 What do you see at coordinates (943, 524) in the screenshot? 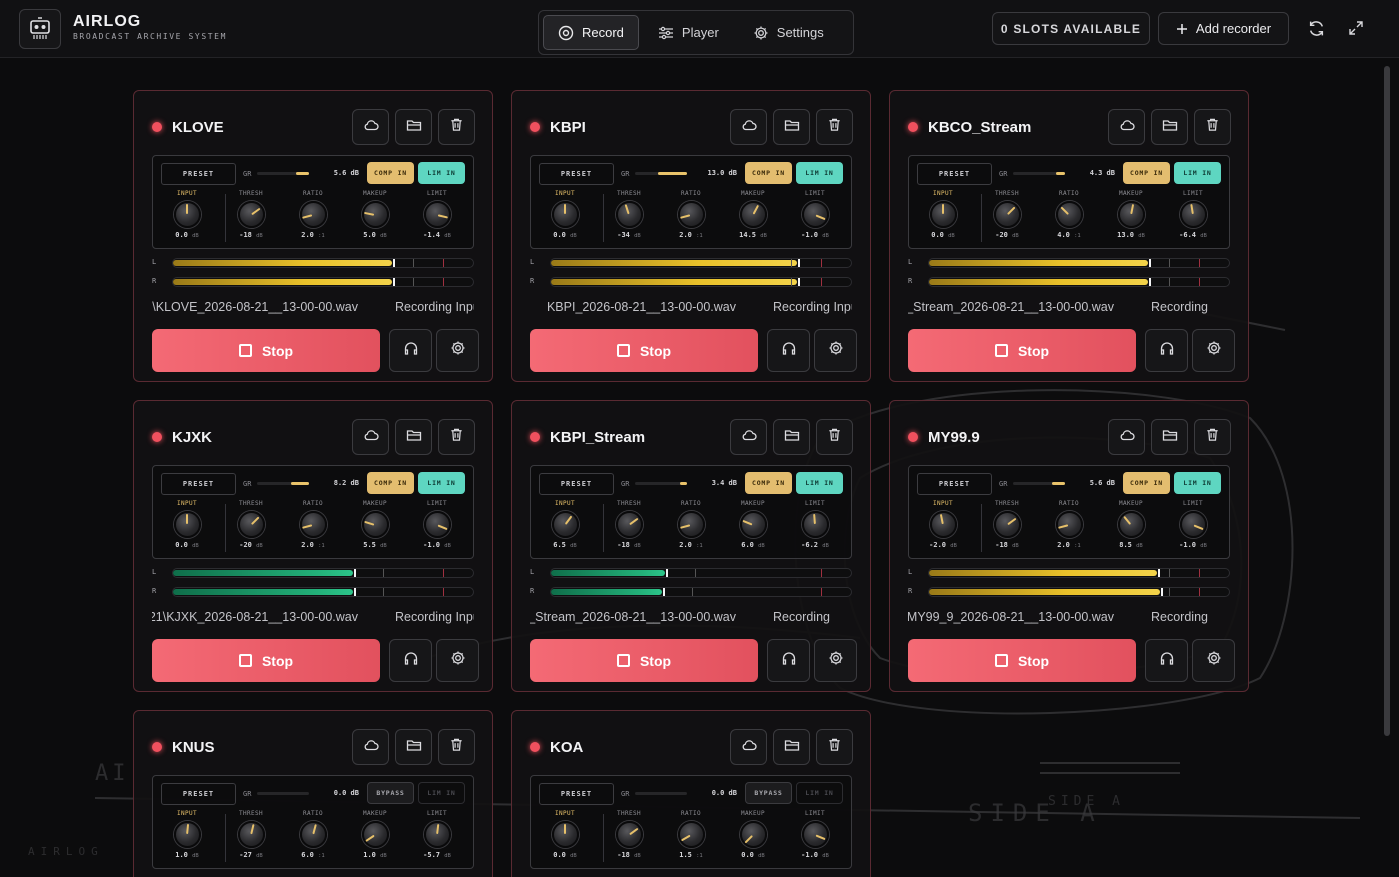
I see `knob-input: INPUT -2.0 dB` at bounding box center [943, 524].